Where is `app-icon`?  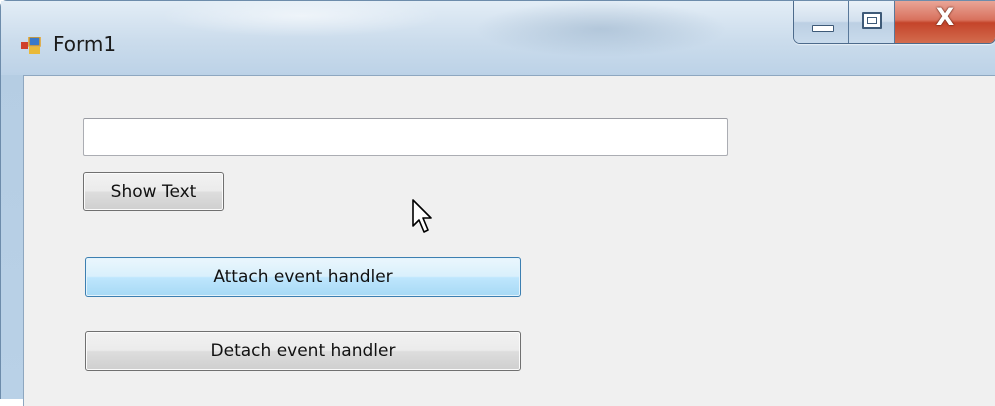 app-icon is located at coordinates (31, 45).